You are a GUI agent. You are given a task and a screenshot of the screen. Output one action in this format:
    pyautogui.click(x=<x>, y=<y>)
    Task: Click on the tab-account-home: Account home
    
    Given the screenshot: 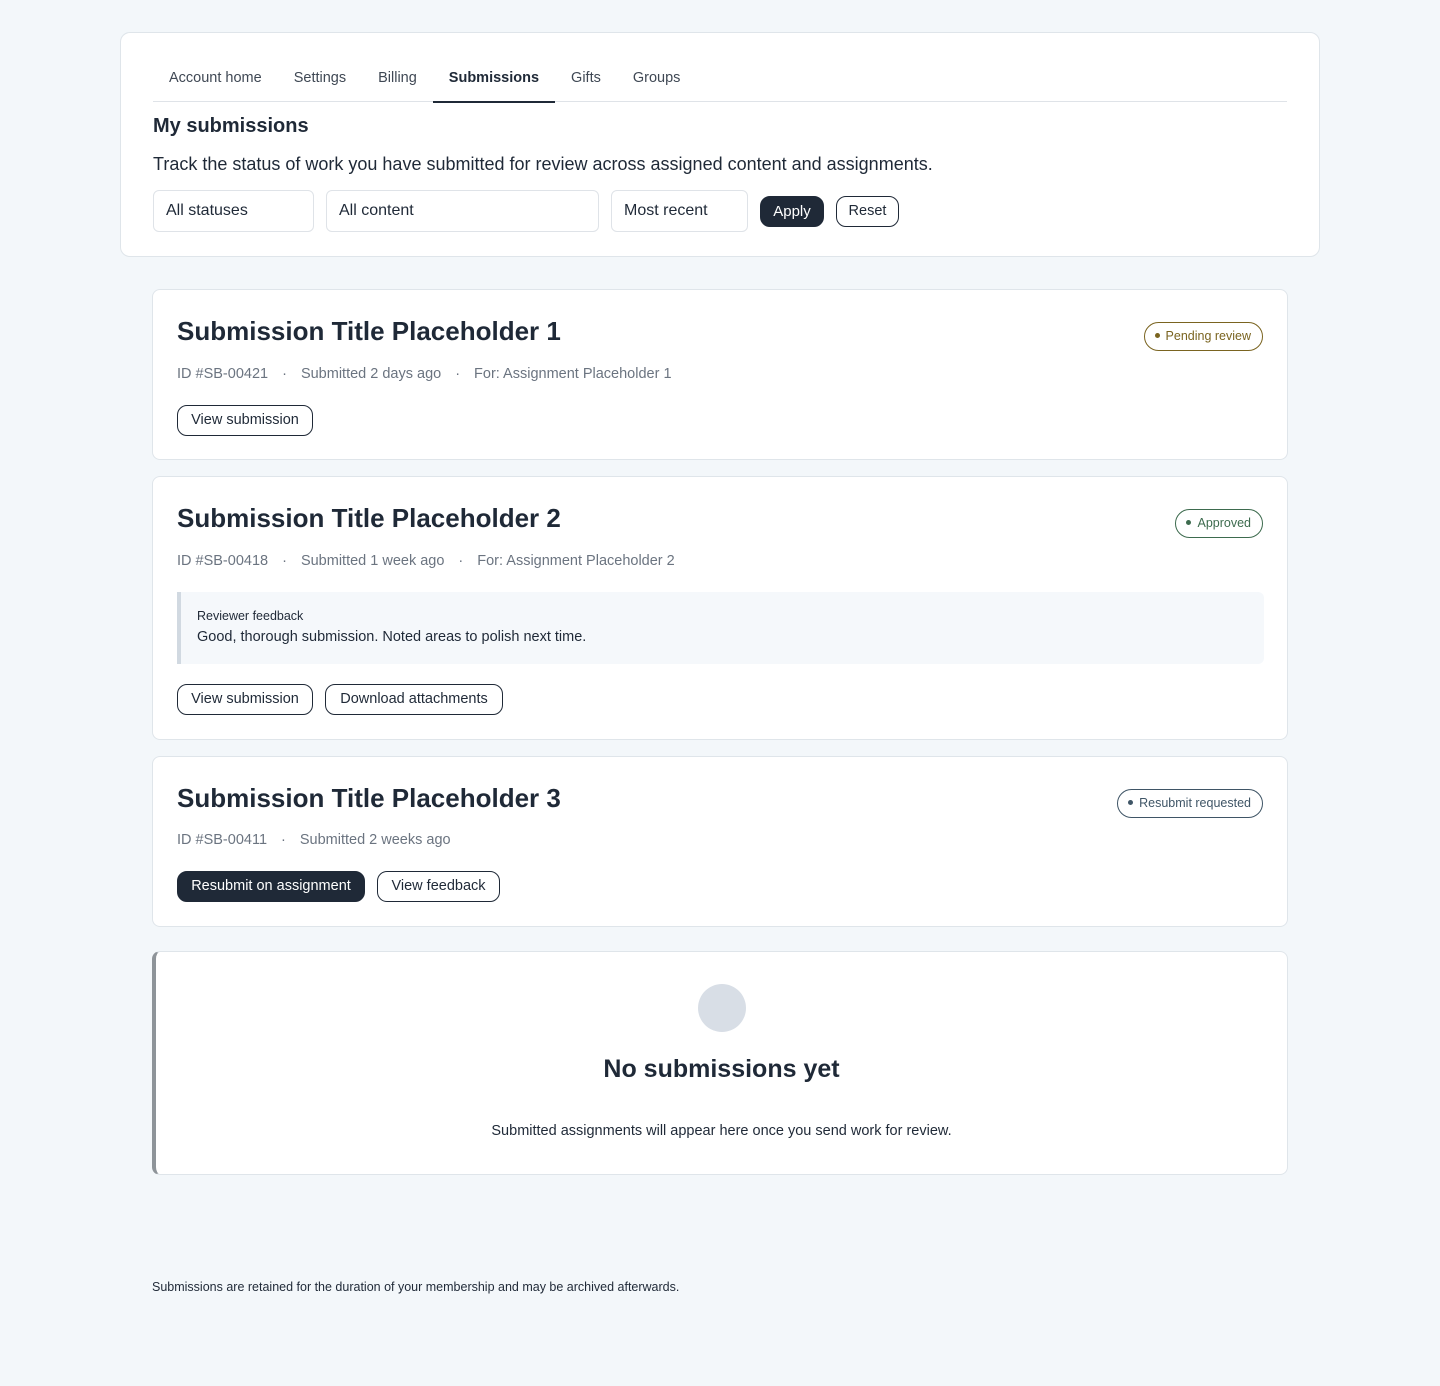 What is the action you would take?
    pyautogui.click(x=215, y=78)
    